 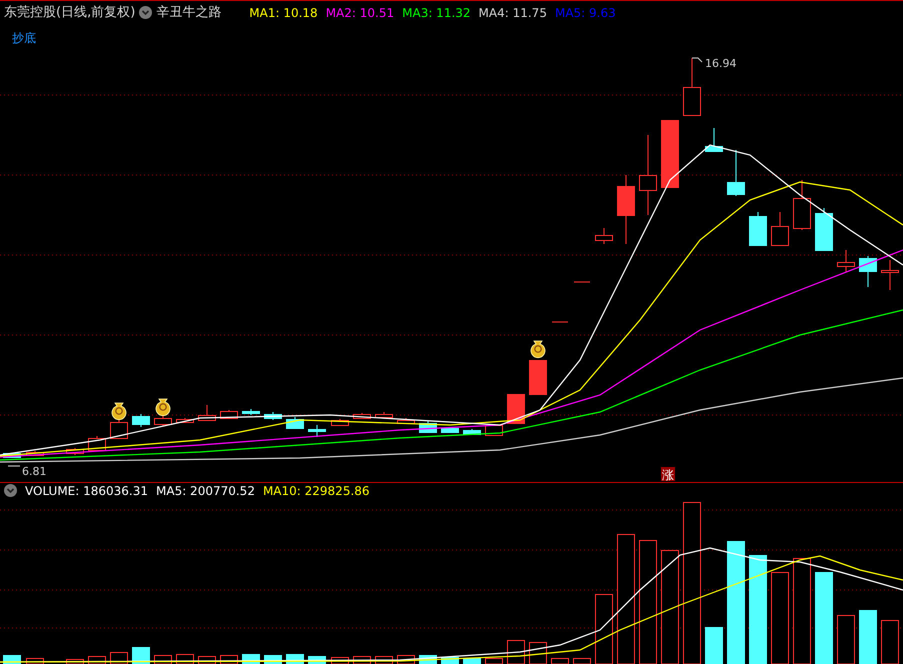 I want to click on ma-value: MA1: 10.18, so click(x=283, y=13).